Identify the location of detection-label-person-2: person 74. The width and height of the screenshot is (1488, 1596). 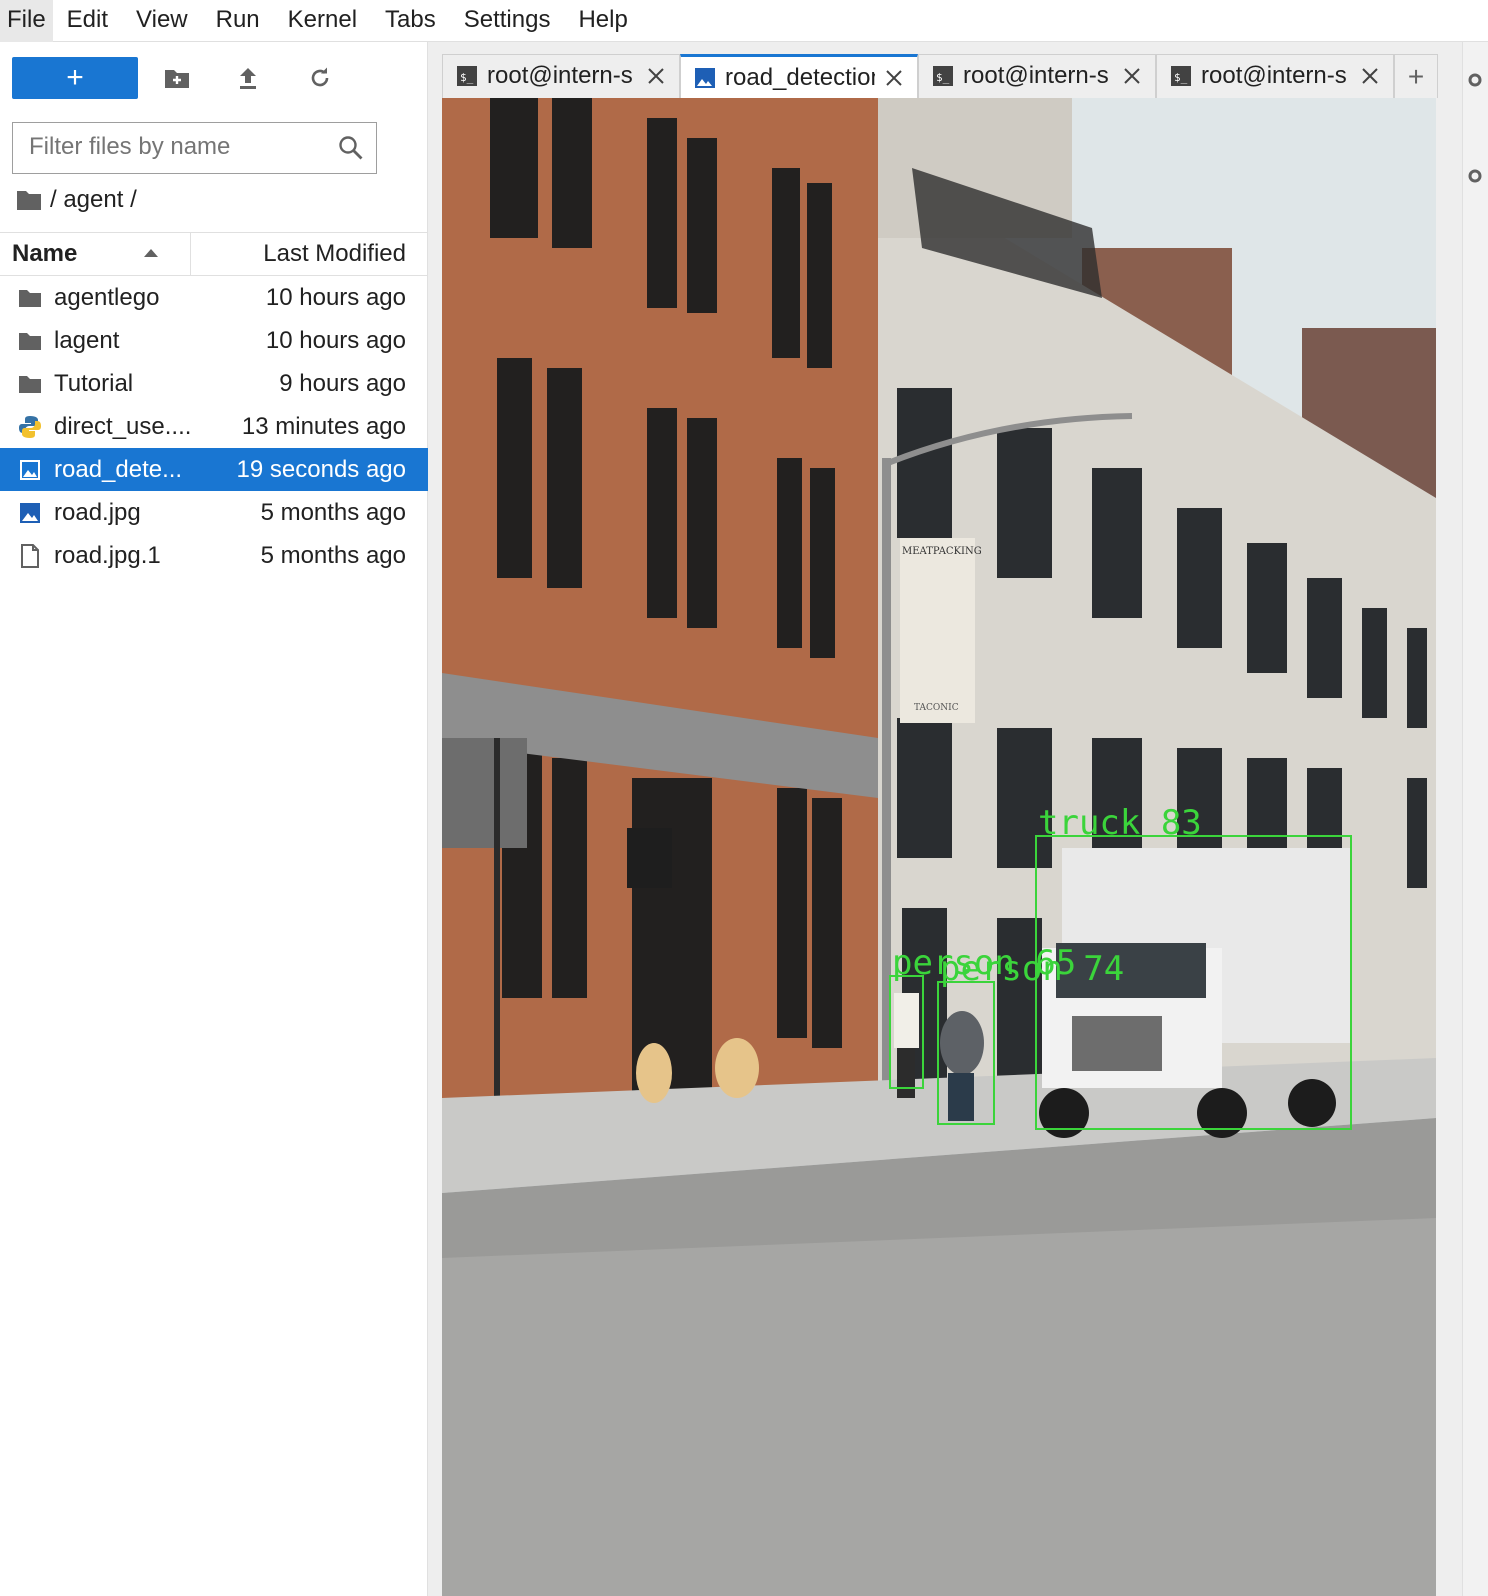
(1032, 969).